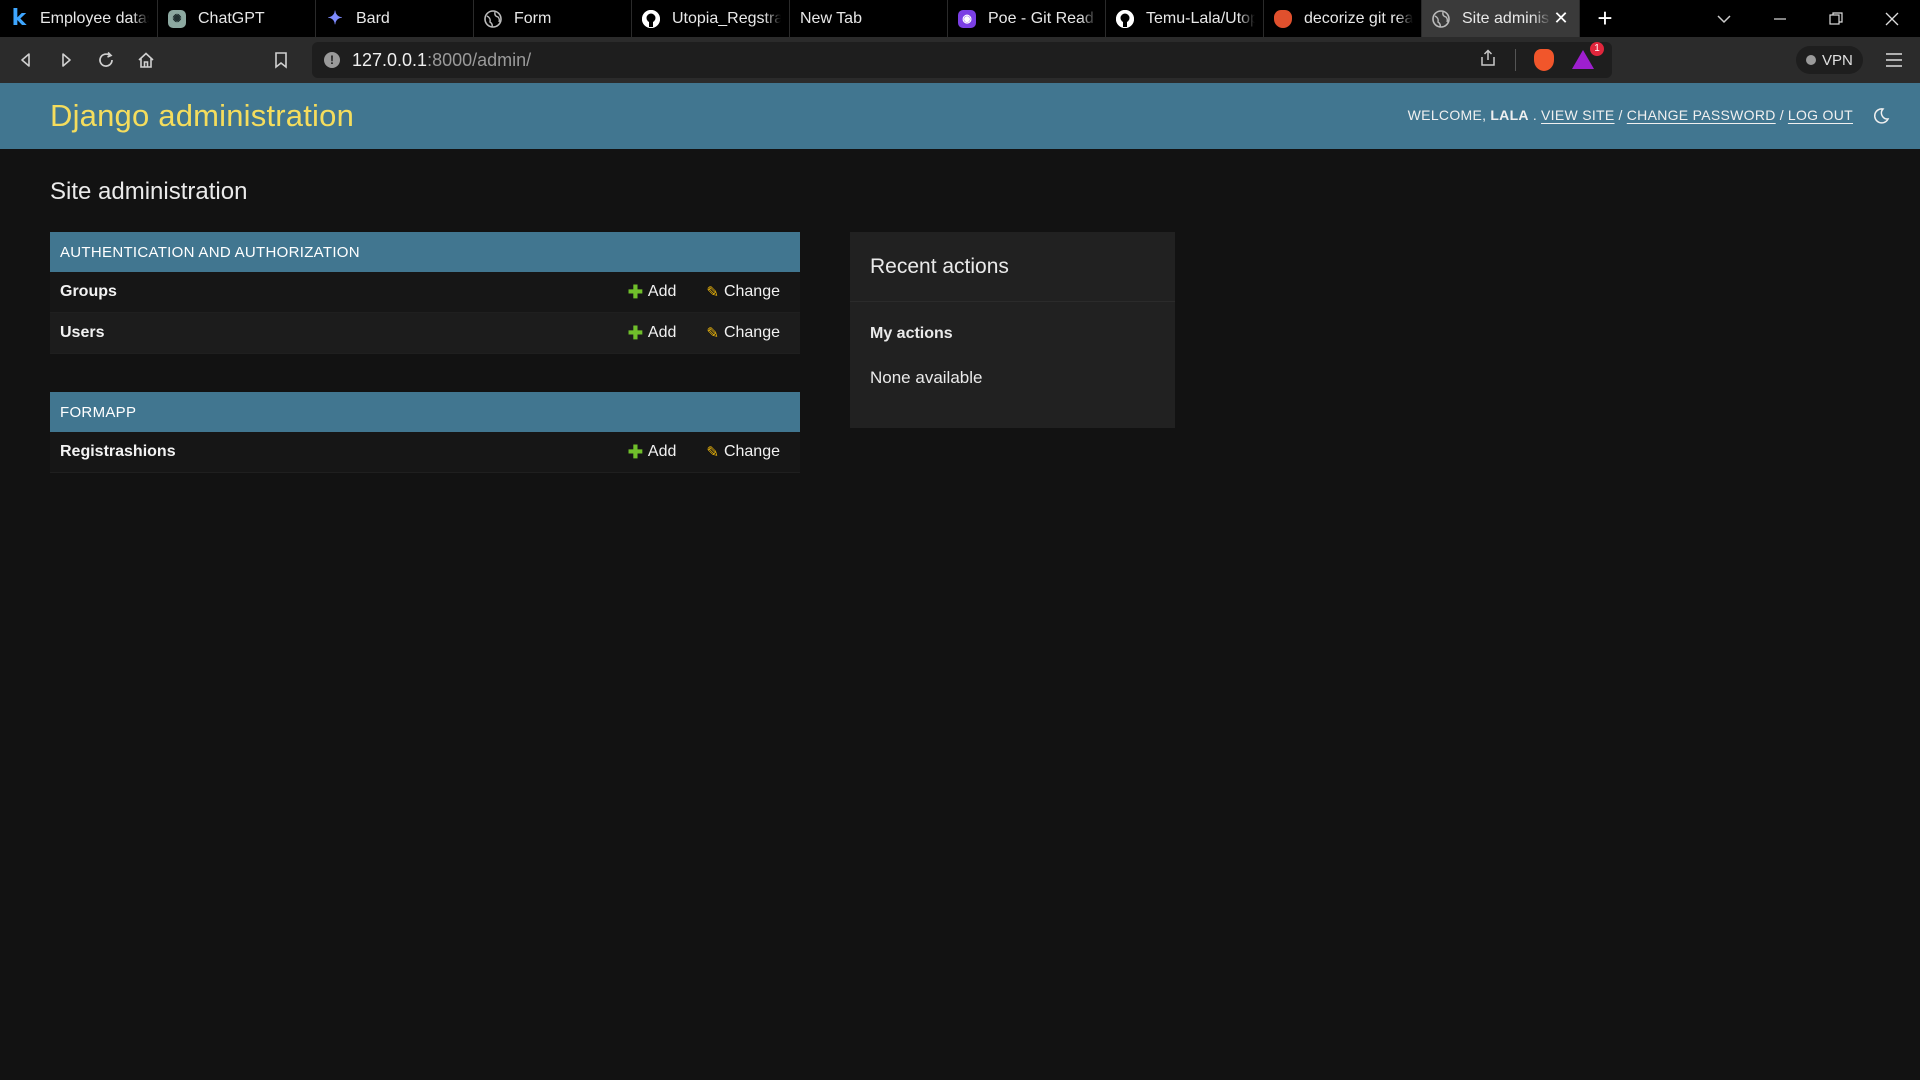  I want to click on tab-employee-dataset: k Employee datase, so click(79, 18).